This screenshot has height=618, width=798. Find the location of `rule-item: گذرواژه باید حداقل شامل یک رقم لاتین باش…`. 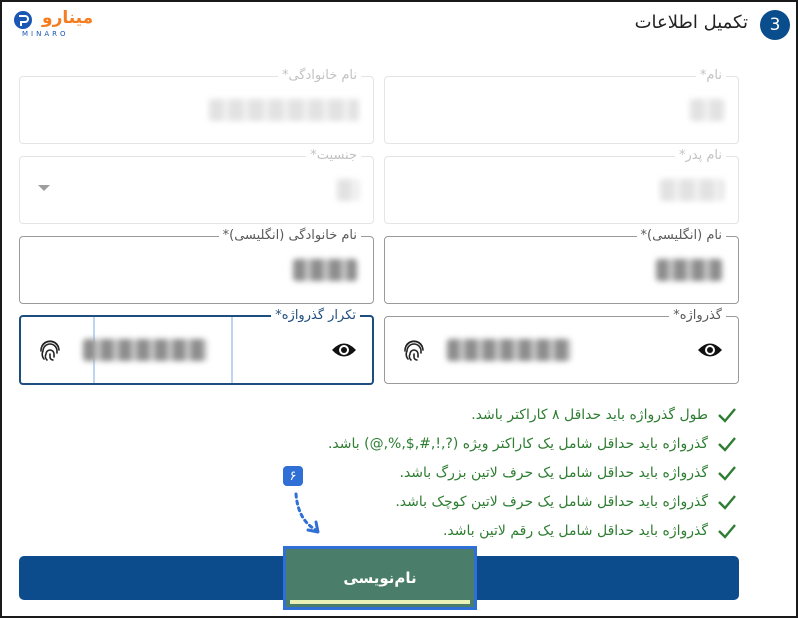

rule-item: گذرواژه باید حداقل شامل یک رقم لاتین باش… is located at coordinates (438, 530).